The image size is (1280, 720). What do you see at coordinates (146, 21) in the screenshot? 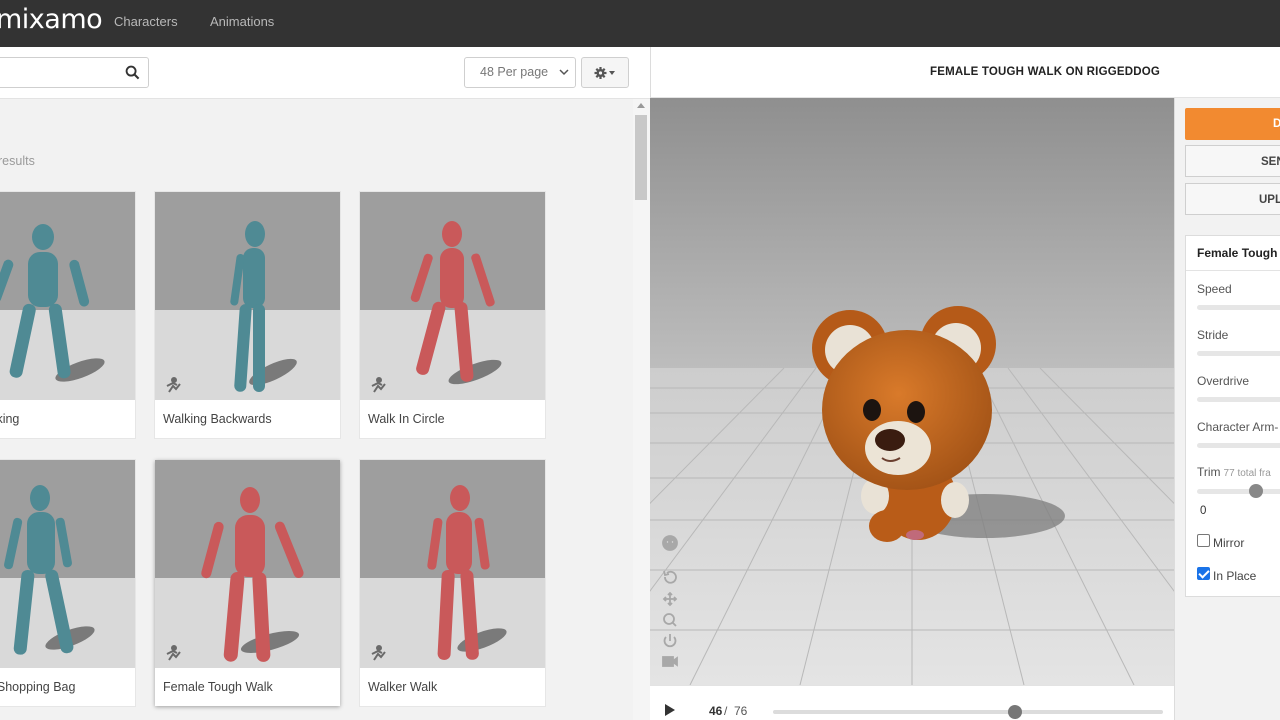
I see `nav-characters: Characters` at bounding box center [146, 21].